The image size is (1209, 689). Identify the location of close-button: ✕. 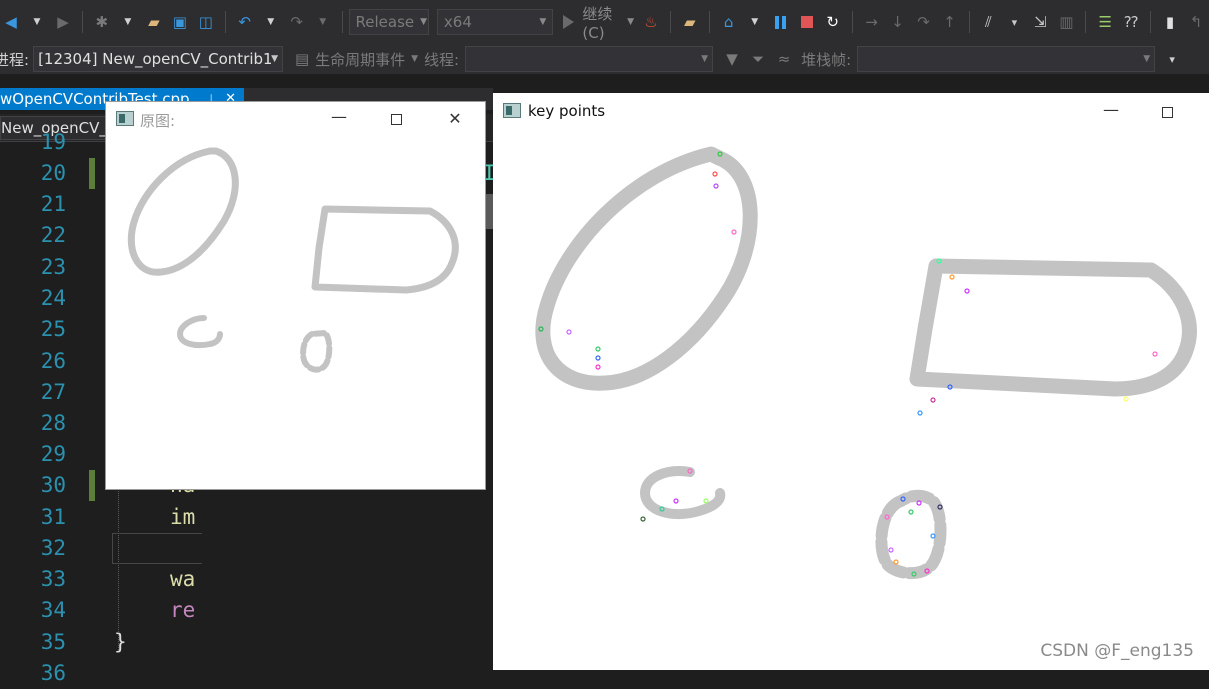
(455, 118).